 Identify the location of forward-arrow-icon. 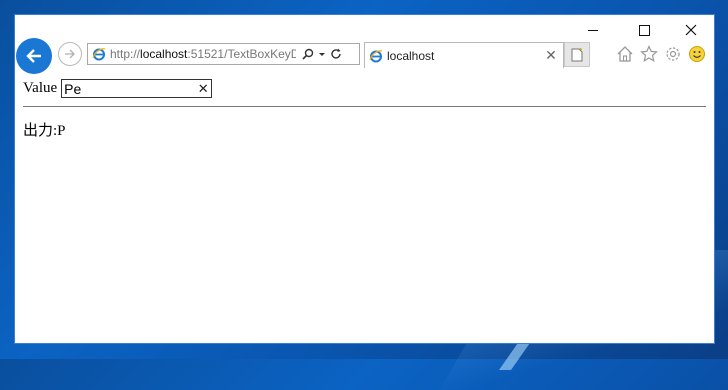
(70, 54).